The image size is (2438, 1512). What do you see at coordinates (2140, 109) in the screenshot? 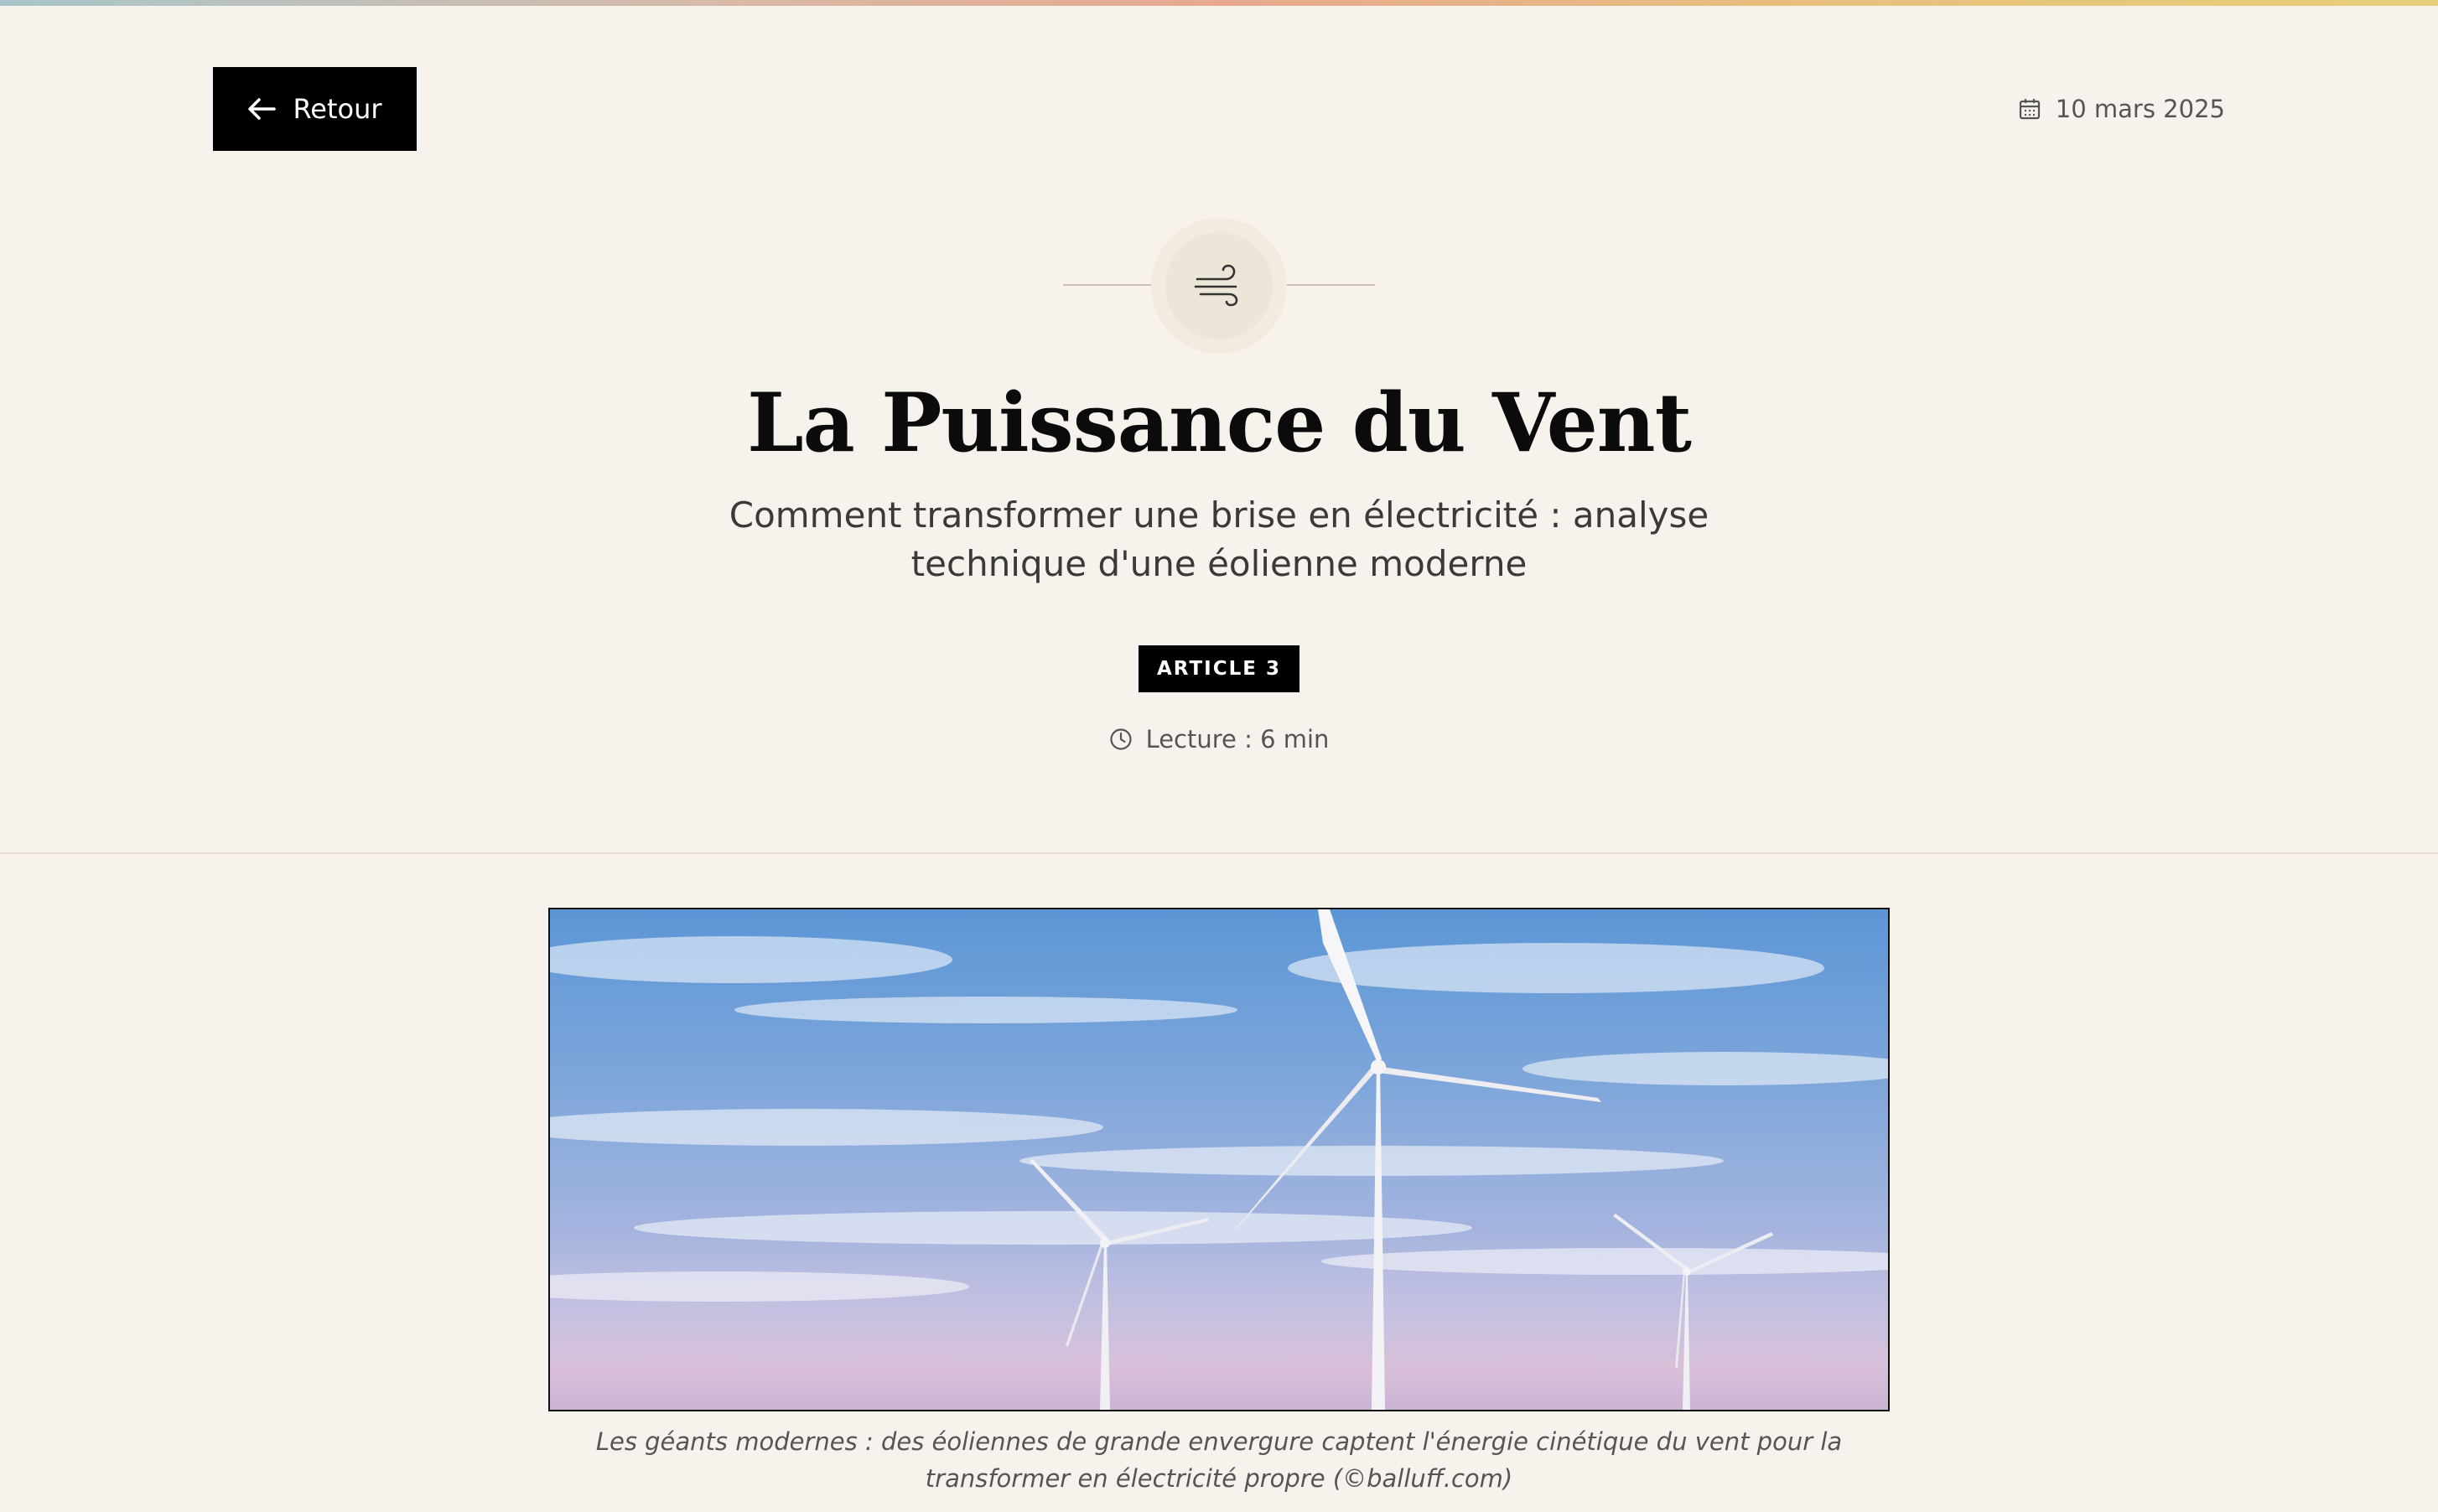
I see `date-text: 10 mars 2025` at bounding box center [2140, 109].